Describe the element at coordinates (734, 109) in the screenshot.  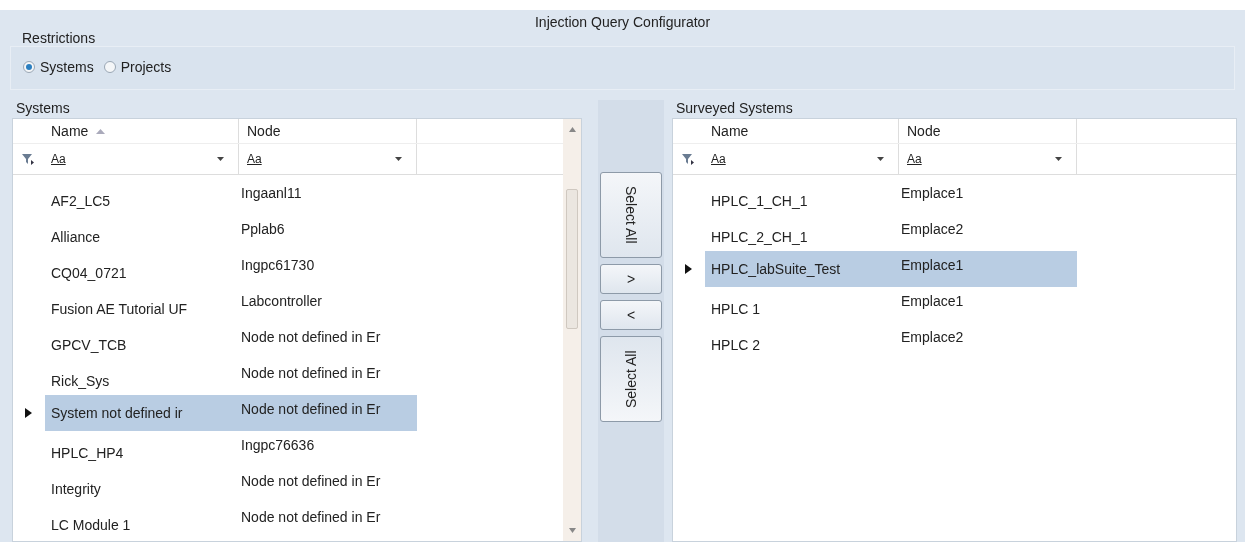
I see `group-title: Surveyed Systems` at that location.